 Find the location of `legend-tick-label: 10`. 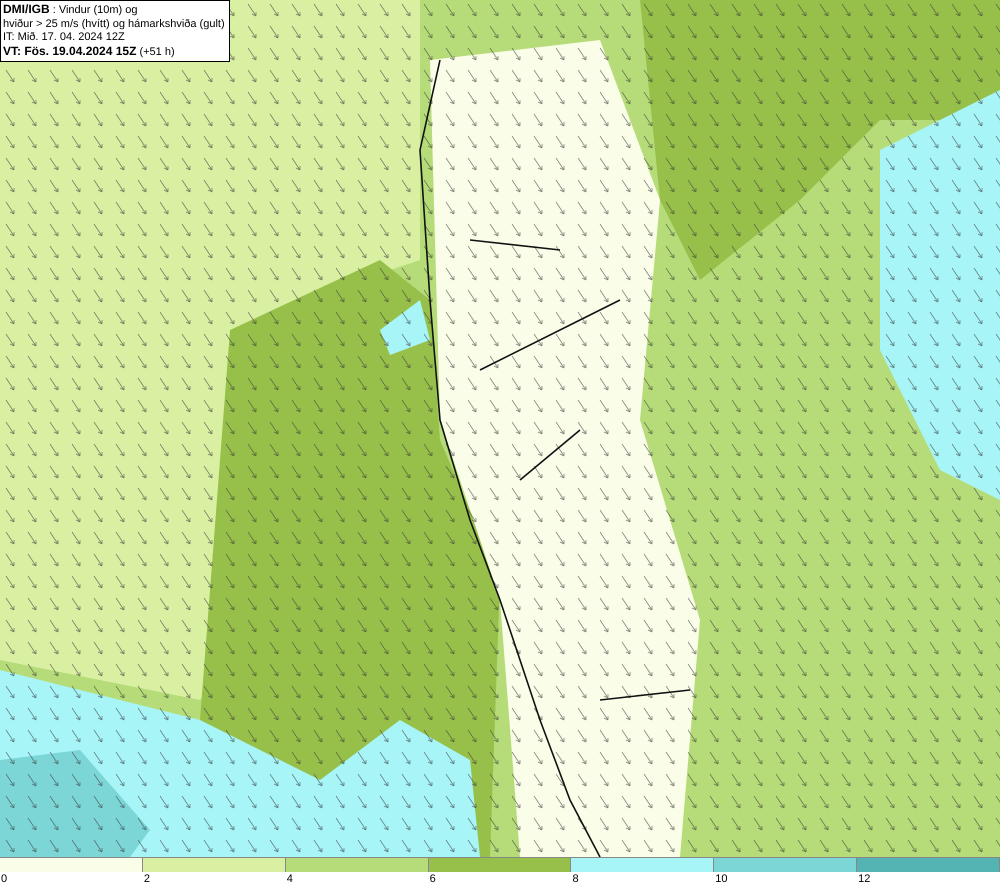

legend-tick-label: 10 is located at coordinates (721, 879).